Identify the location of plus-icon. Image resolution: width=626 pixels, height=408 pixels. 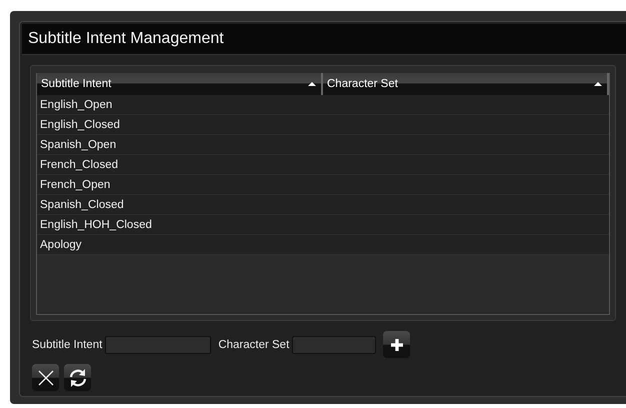
(397, 345).